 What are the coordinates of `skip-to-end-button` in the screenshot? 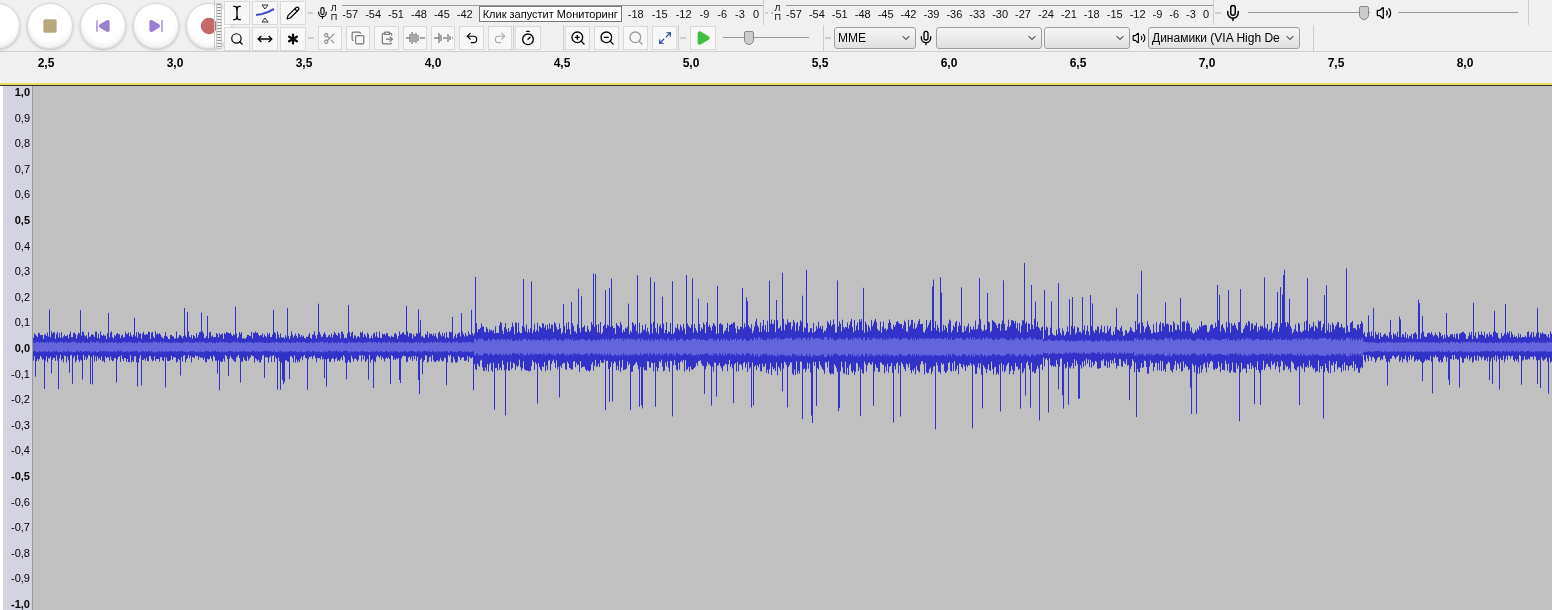 It's located at (156, 25).